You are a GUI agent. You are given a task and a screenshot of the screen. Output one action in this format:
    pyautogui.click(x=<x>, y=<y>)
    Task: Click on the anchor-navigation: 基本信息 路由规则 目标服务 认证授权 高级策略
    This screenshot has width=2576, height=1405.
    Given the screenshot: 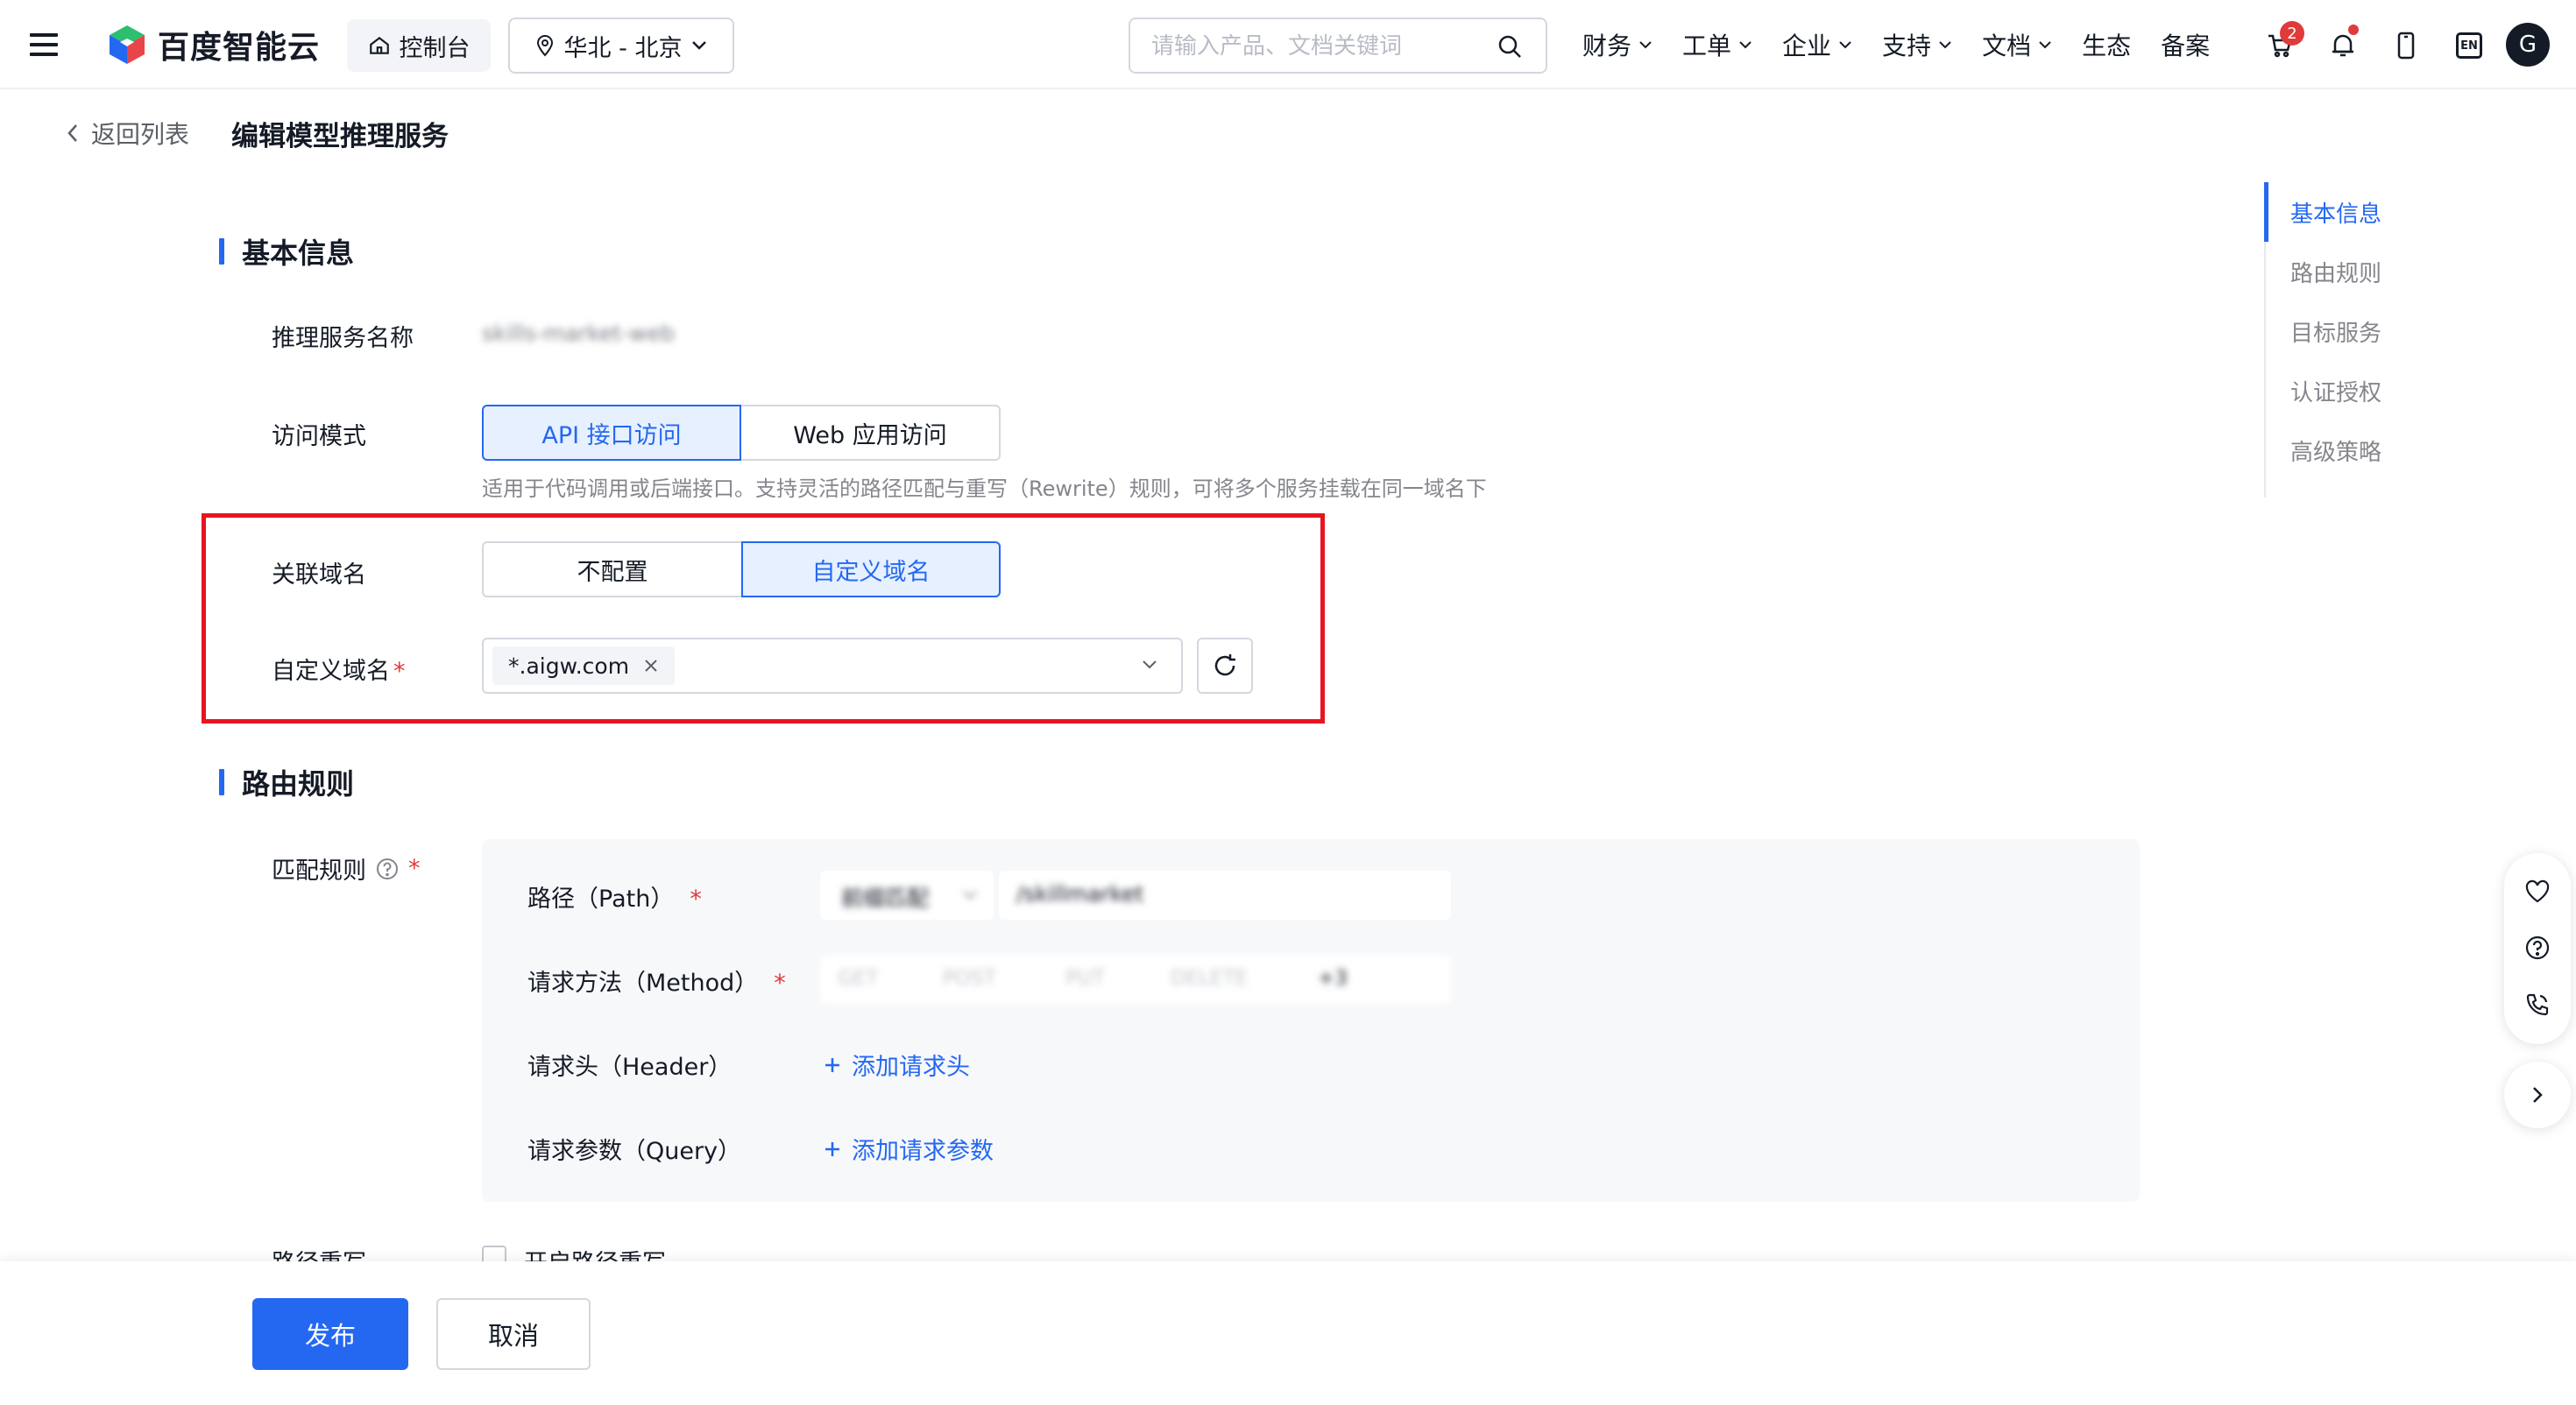 What is the action you would take?
    pyautogui.click(x=2351, y=340)
    